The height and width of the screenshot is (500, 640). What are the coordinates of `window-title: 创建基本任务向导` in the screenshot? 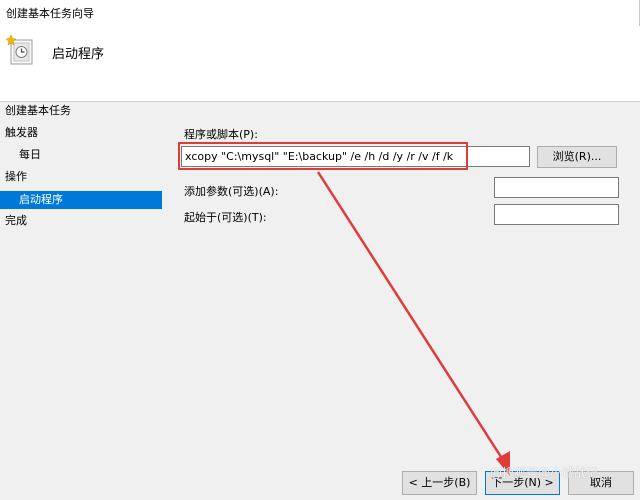 It's located at (50, 13).